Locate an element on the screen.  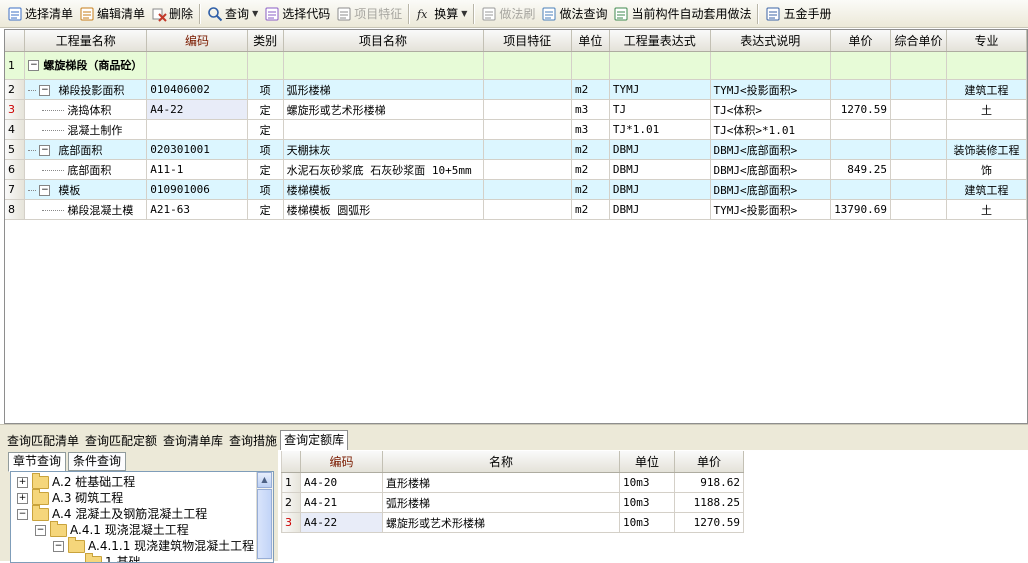
table-row: 4混凝土制作定m3TJ*1.01TJ<体积>*1.01 is located at coordinates (516, 130).